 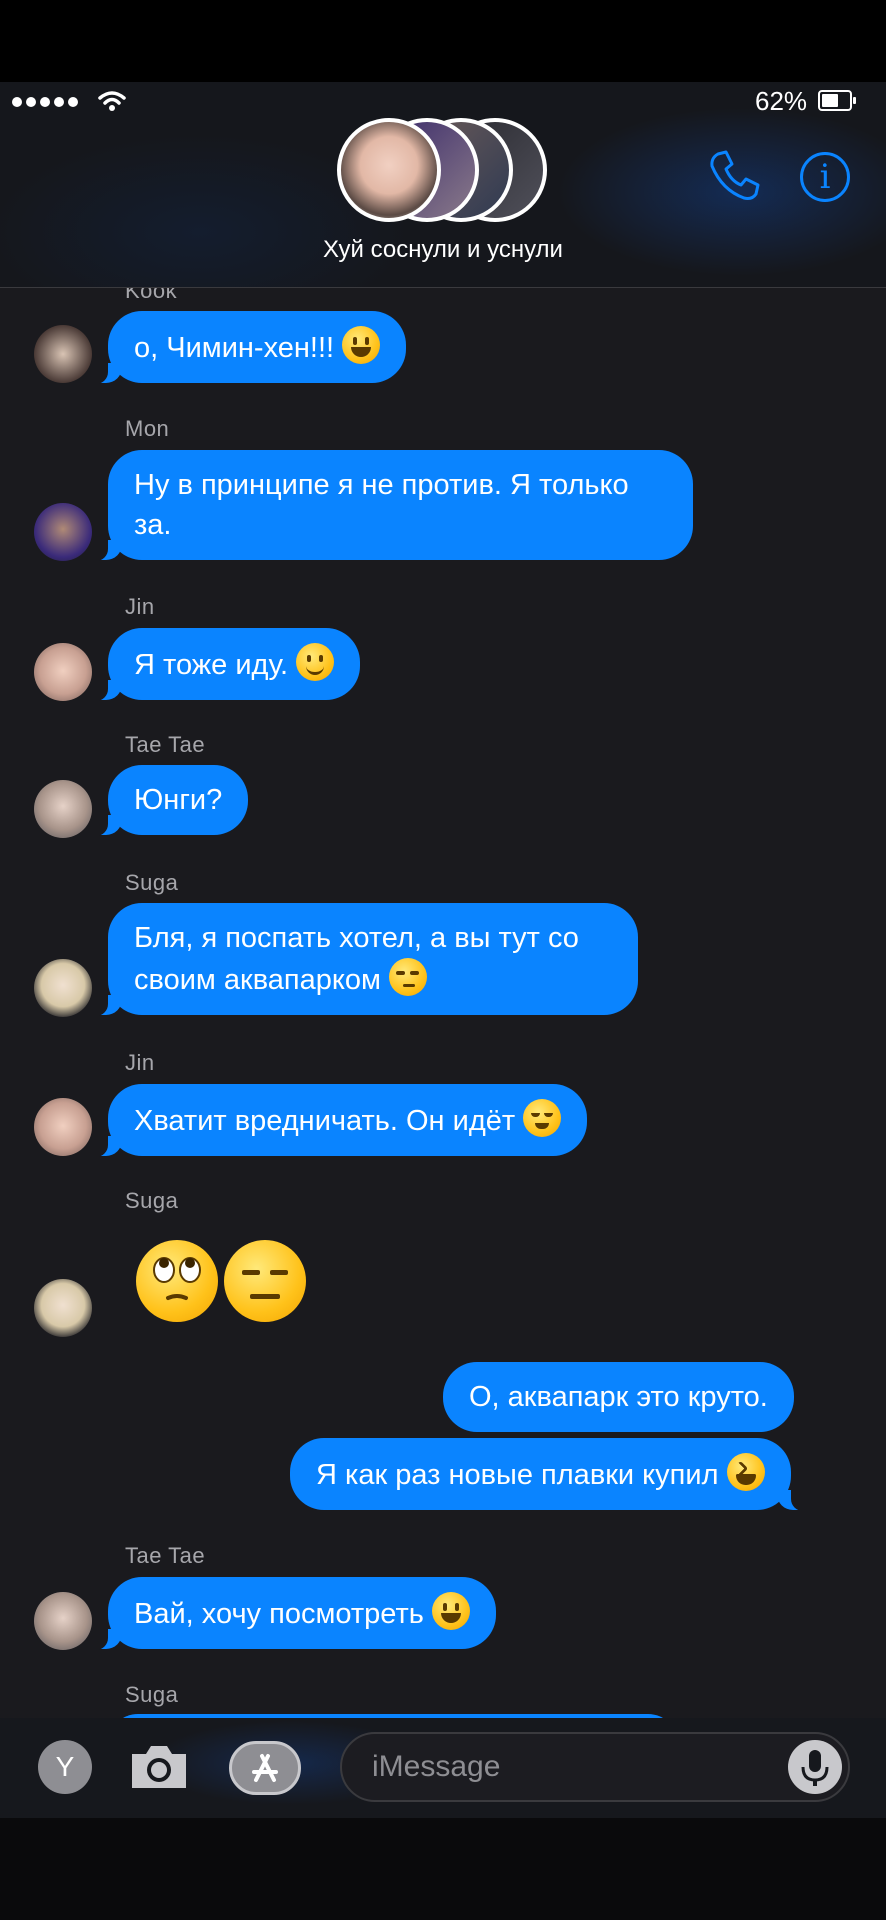 What do you see at coordinates (234, 348) in the screenshot?
I see `message-text: о, Чимин-хен!!!` at bounding box center [234, 348].